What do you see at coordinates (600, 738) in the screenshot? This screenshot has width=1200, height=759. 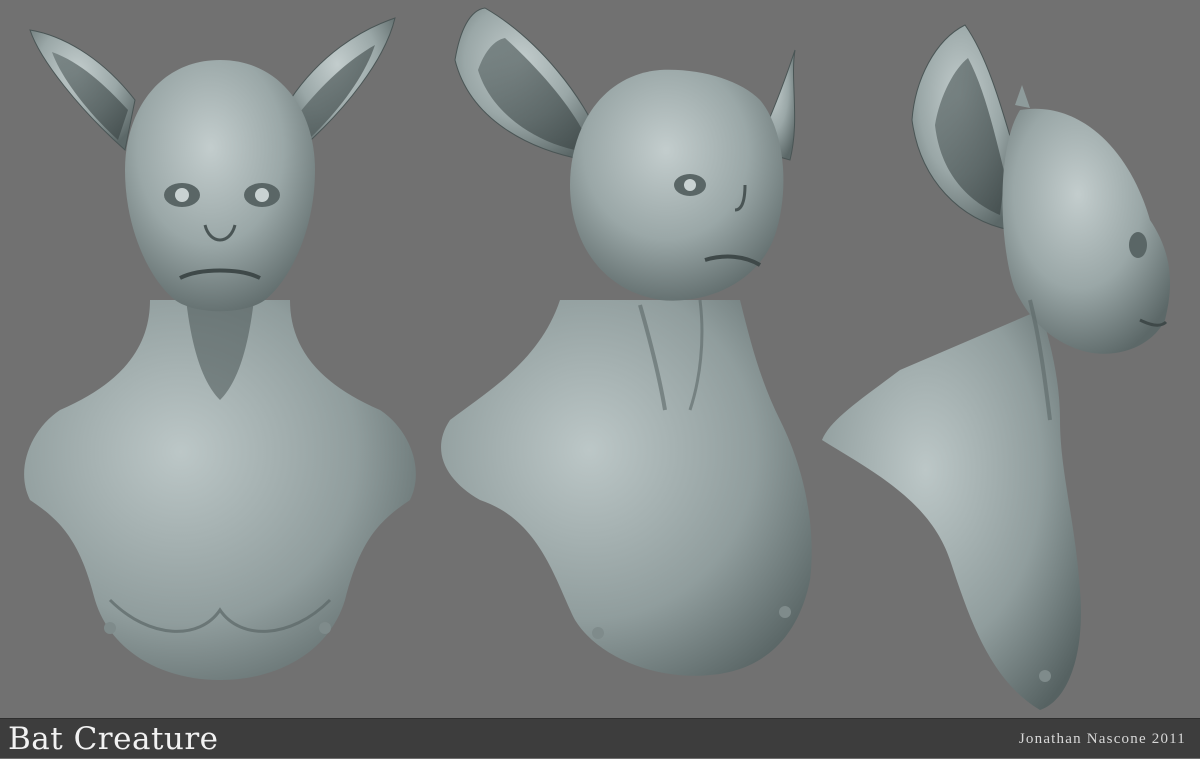 I see `caption-bar: Bat Creature Jonathan Nascone 2011` at bounding box center [600, 738].